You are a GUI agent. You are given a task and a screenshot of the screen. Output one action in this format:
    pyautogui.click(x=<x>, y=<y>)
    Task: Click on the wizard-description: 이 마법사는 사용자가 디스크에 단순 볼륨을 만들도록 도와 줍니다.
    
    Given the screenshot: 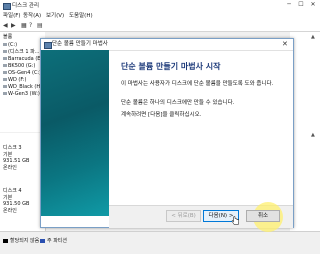 What is the action you would take?
    pyautogui.click(x=197, y=84)
    